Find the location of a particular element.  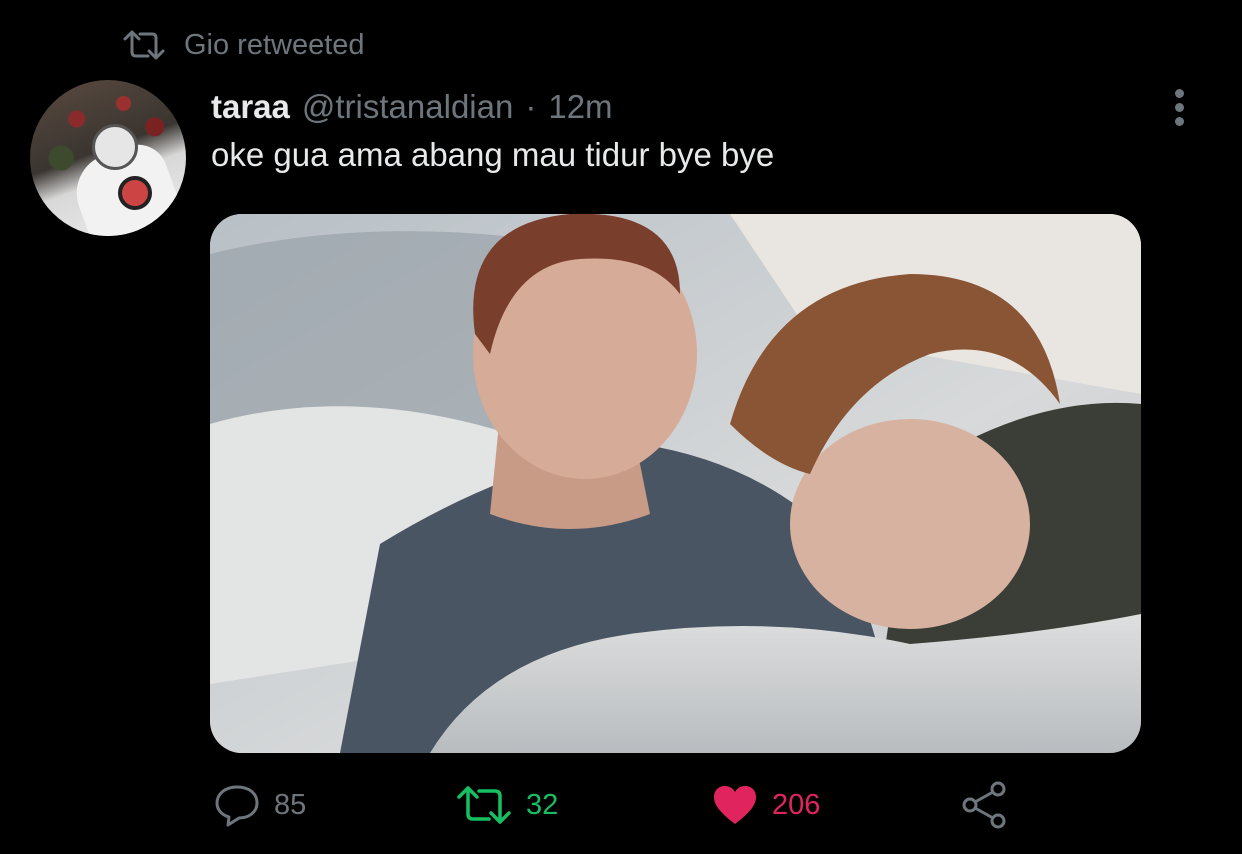

retweet-context: Gio retweeted is located at coordinates (243, 45).